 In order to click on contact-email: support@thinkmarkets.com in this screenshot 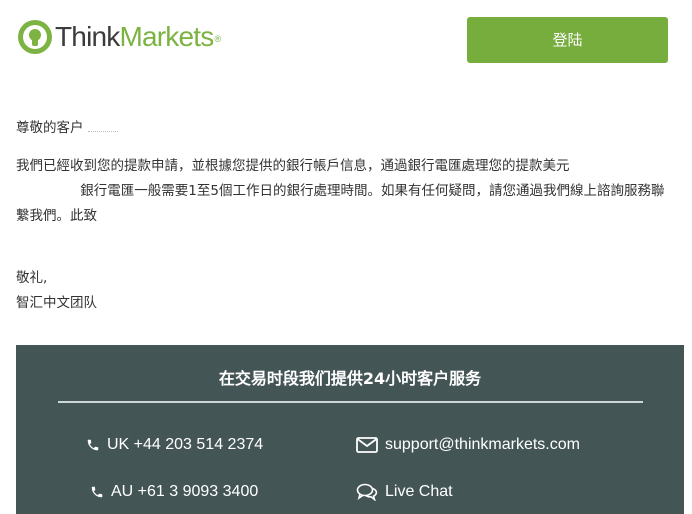, I will do `click(468, 445)`.